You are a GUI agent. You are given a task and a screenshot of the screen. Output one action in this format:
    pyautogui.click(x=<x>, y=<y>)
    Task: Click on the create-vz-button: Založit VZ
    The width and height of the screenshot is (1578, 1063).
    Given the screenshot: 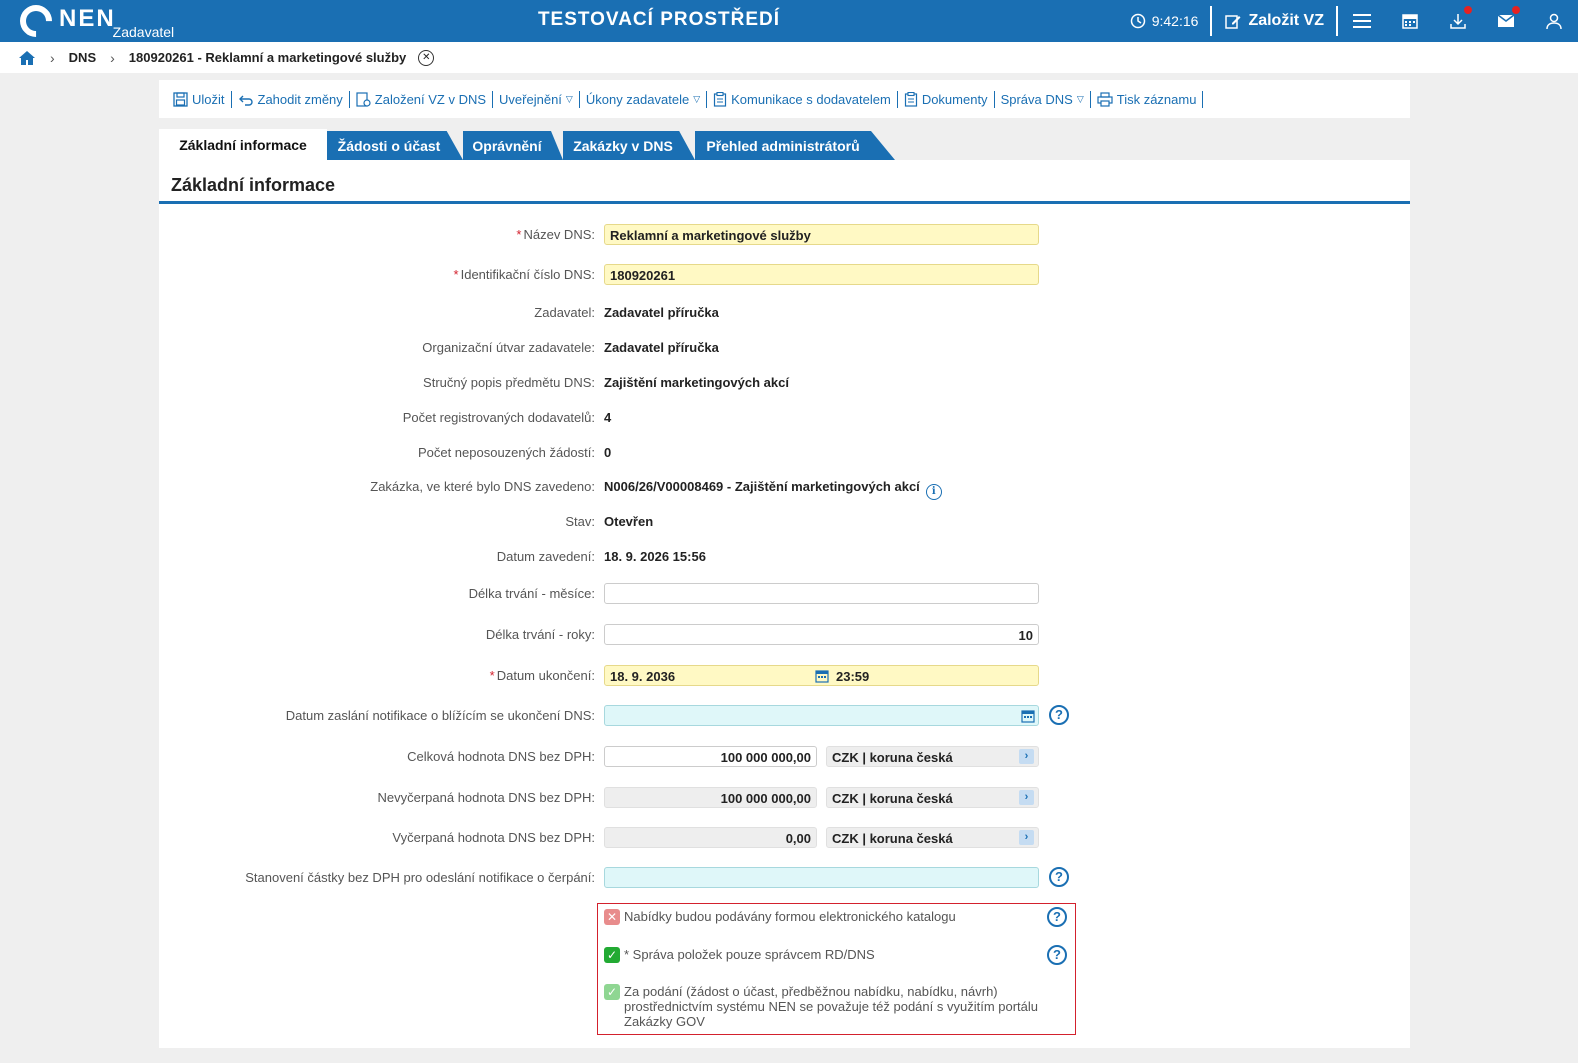 What is the action you would take?
    pyautogui.click(x=1274, y=21)
    